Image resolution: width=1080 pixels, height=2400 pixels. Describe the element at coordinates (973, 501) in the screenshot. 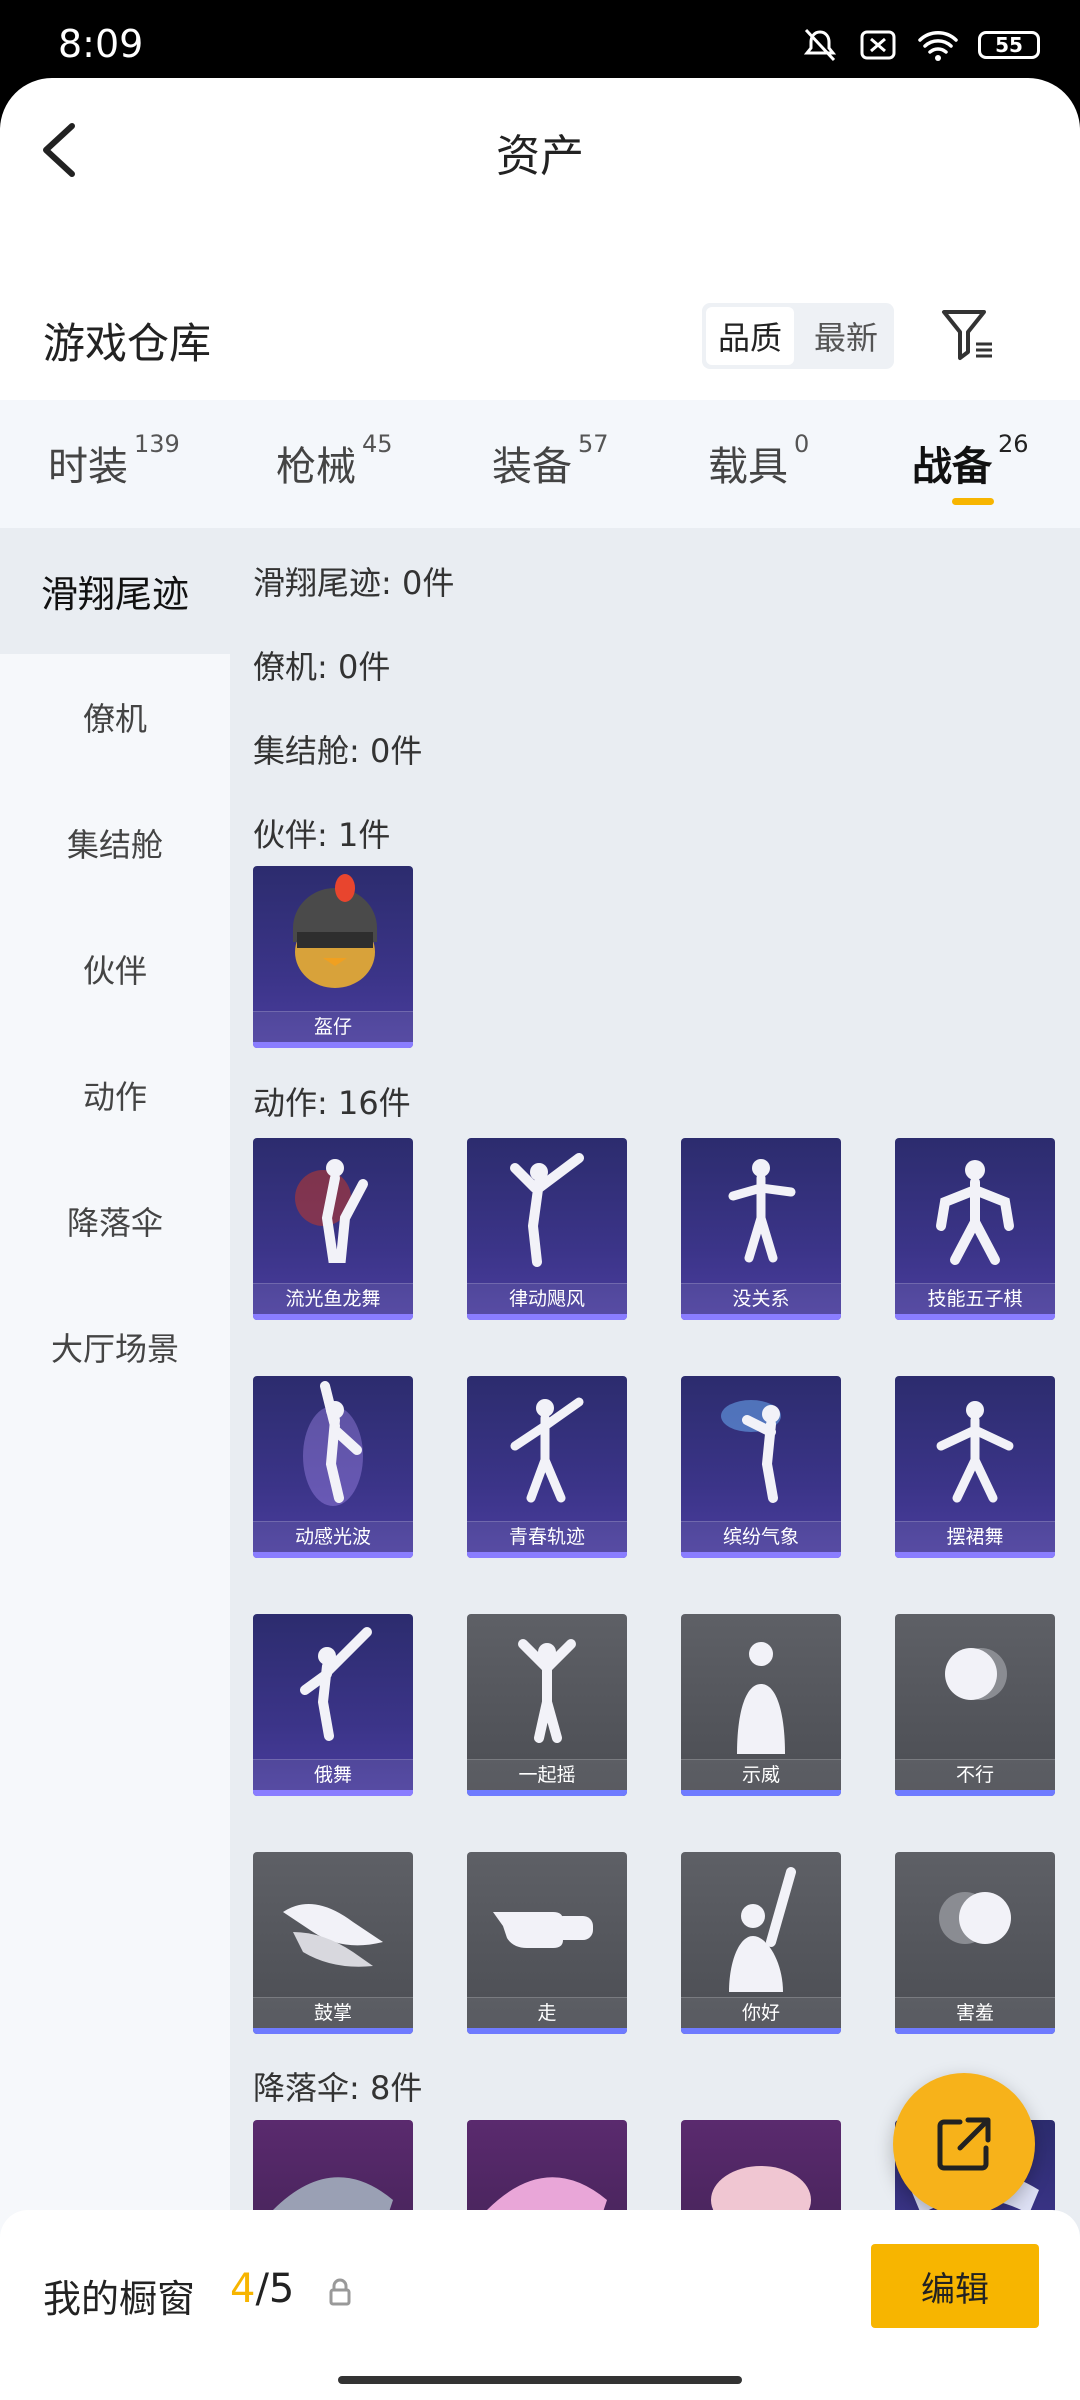

I see `active-tab-indicator` at that location.